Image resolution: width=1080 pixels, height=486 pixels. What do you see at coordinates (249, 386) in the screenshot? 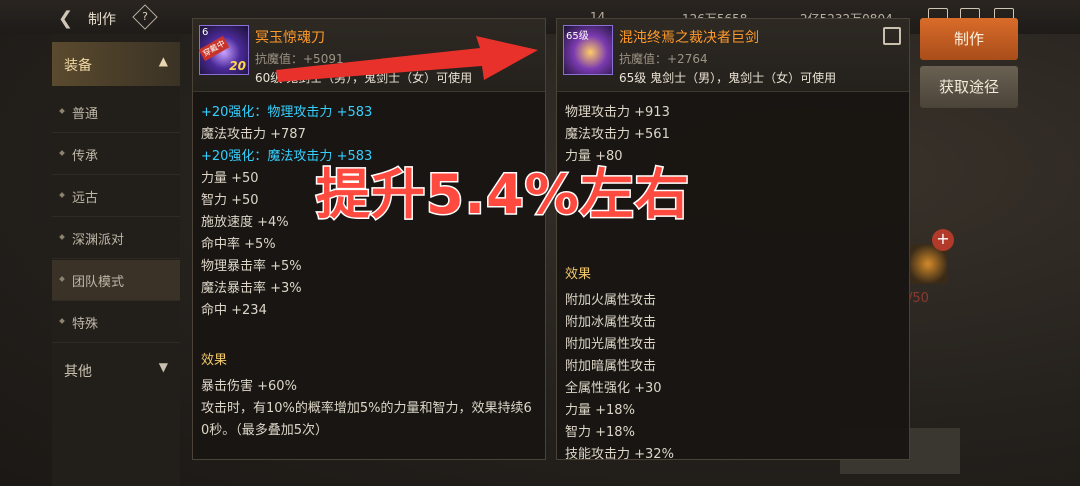
I see `effect-line: 暴击伤害 +60%` at bounding box center [249, 386].